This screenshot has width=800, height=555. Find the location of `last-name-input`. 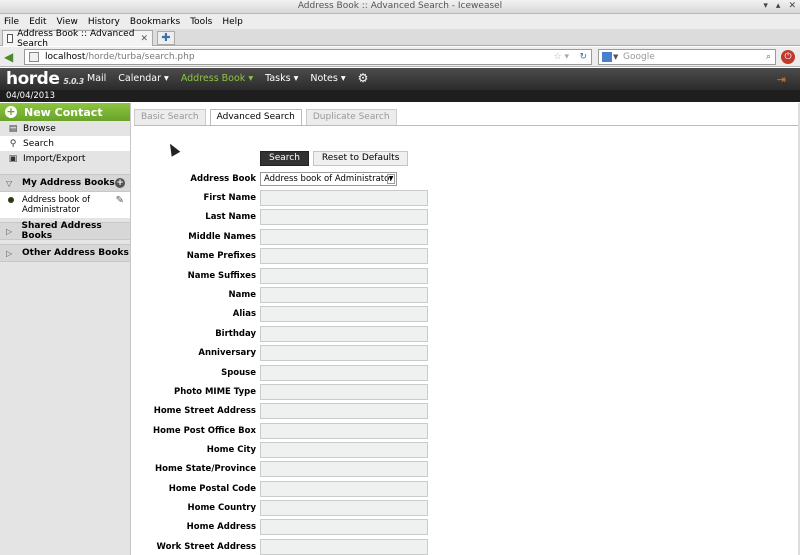

last-name-input is located at coordinates (344, 217).